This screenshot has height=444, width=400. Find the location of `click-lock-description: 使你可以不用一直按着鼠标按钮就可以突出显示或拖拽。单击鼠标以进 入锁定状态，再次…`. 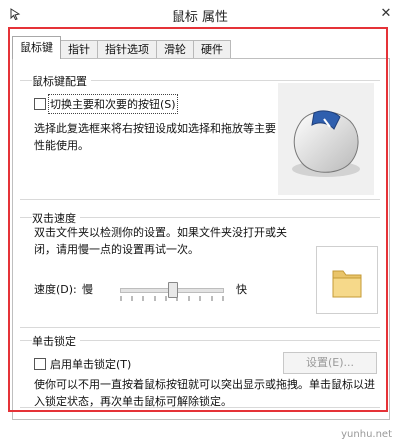

click-lock-description: 使你可以不用一直按着鼠标按钮就可以突出显示或拖拽。单击鼠标以进 入锁定状态，再次… is located at coordinates (204, 393).